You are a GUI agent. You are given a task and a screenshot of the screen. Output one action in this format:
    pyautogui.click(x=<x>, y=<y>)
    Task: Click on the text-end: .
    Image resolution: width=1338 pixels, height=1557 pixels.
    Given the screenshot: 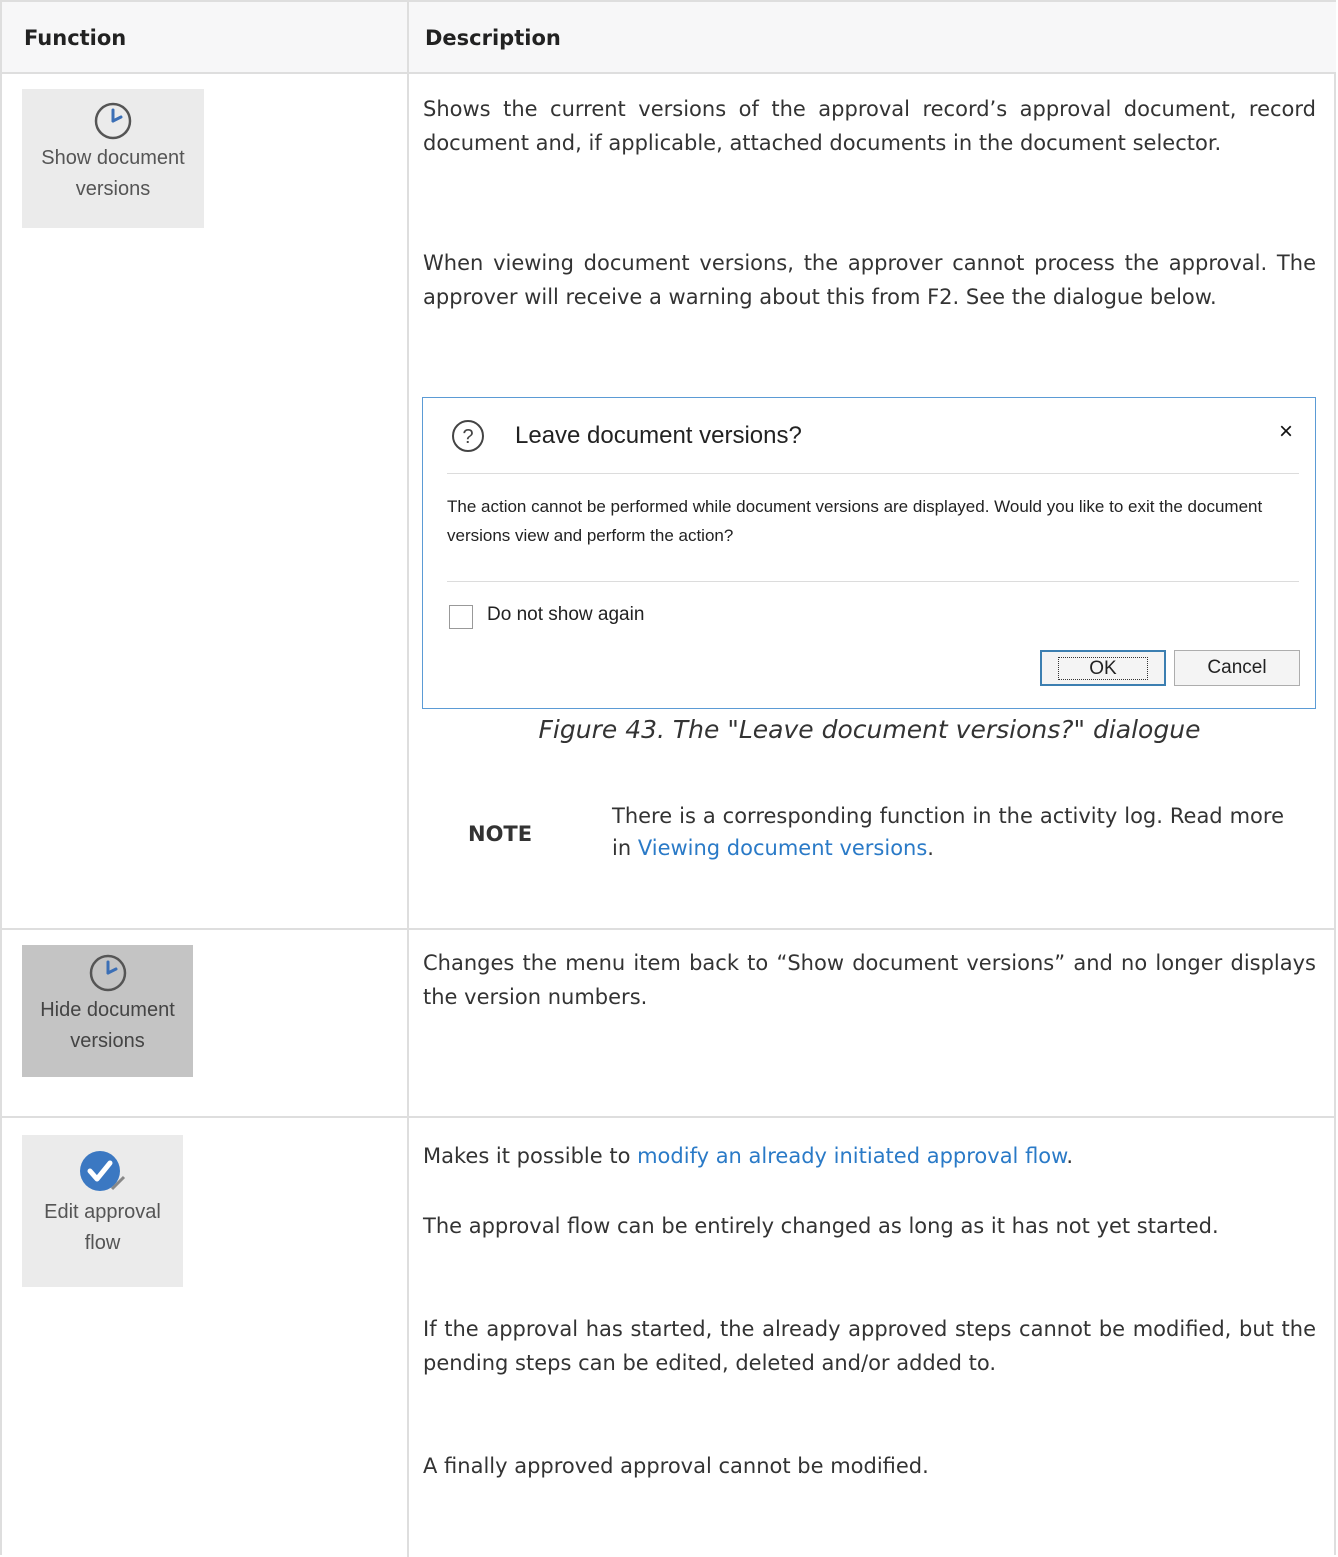 What is the action you would take?
    pyautogui.click(x=1070, y=1156)
    